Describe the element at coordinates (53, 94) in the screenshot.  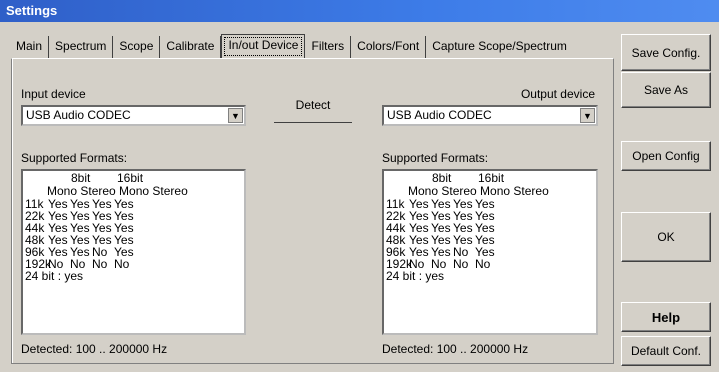
I see `input-device-label: Input device` at that location.